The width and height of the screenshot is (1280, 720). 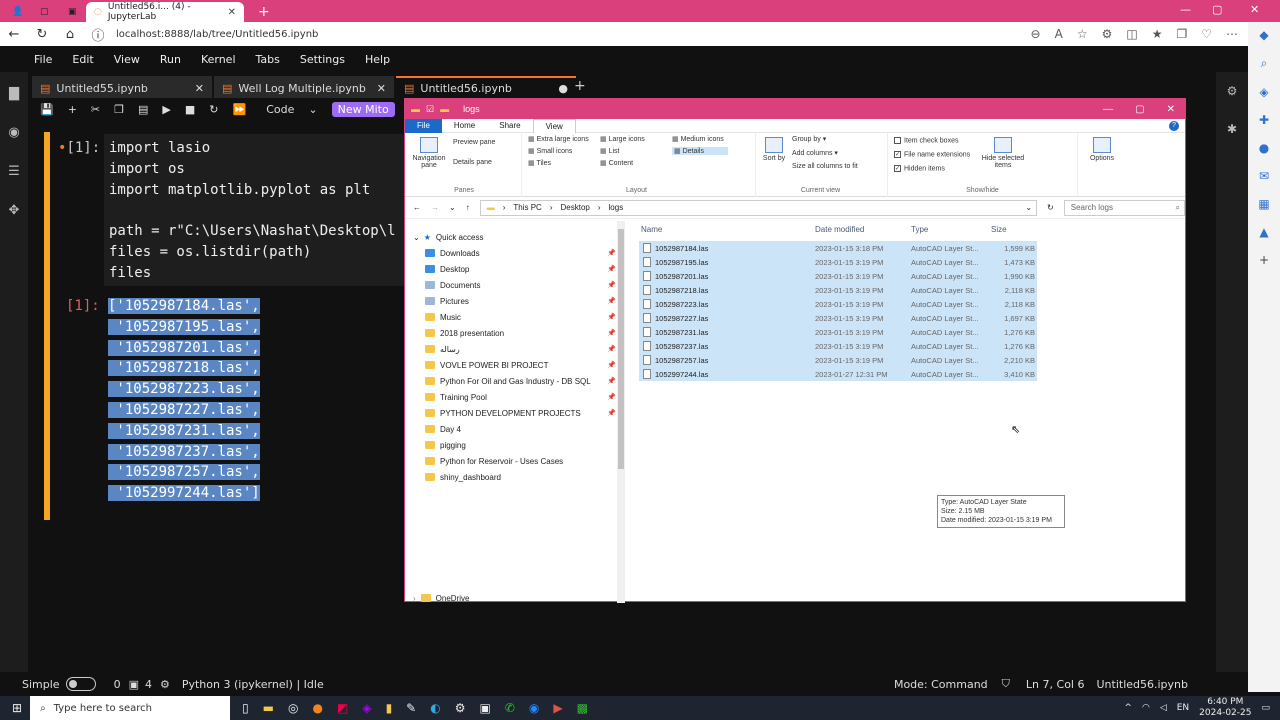 I want to click on column-header-date-modified: Date modified, so click(x=839, y=229).